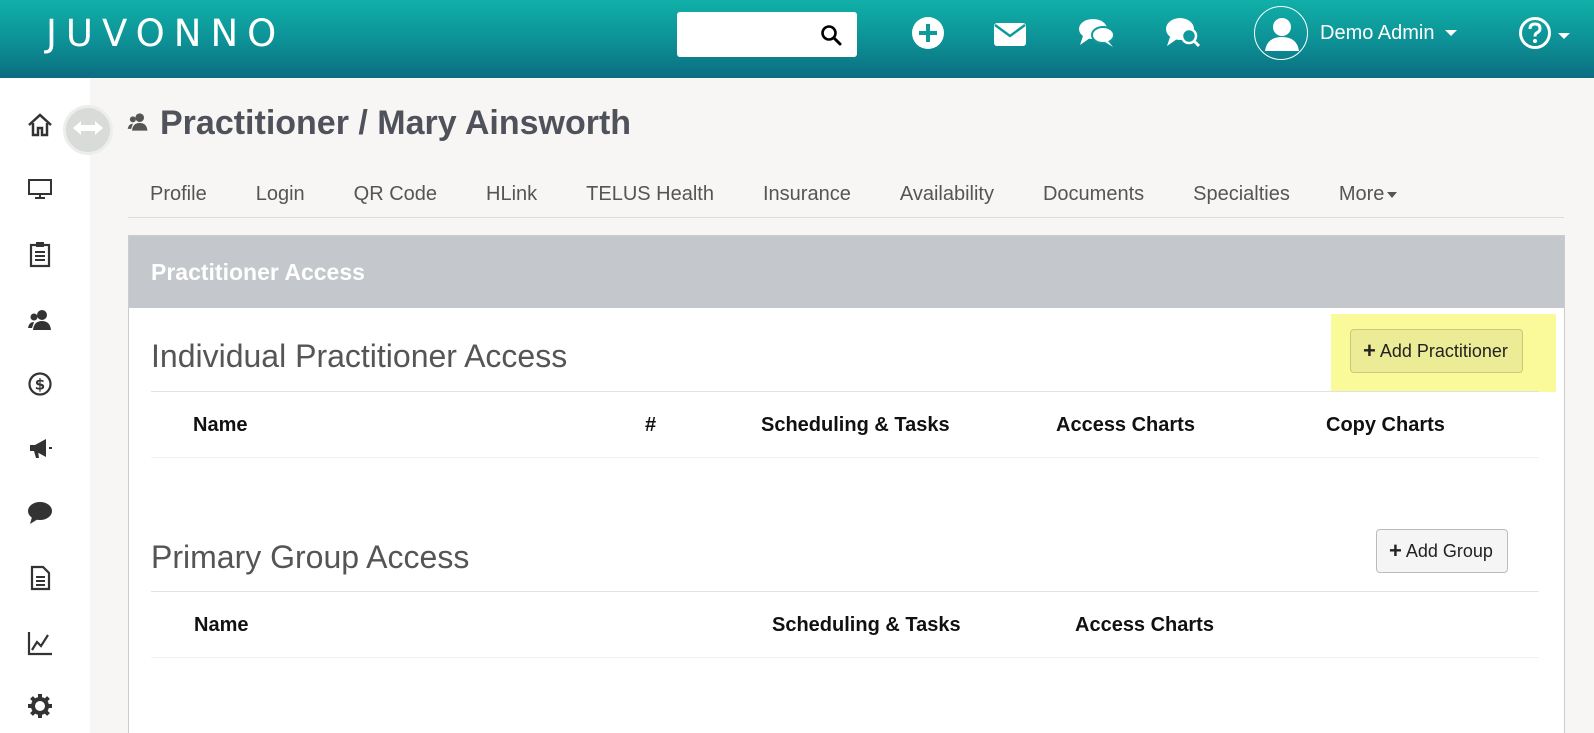 This screenshot has height=733, width=1594. What do you see at coordinates (1281, 33) in the screenshot?
I see `user-avatar-icon` at bounding box center [1281, 33].